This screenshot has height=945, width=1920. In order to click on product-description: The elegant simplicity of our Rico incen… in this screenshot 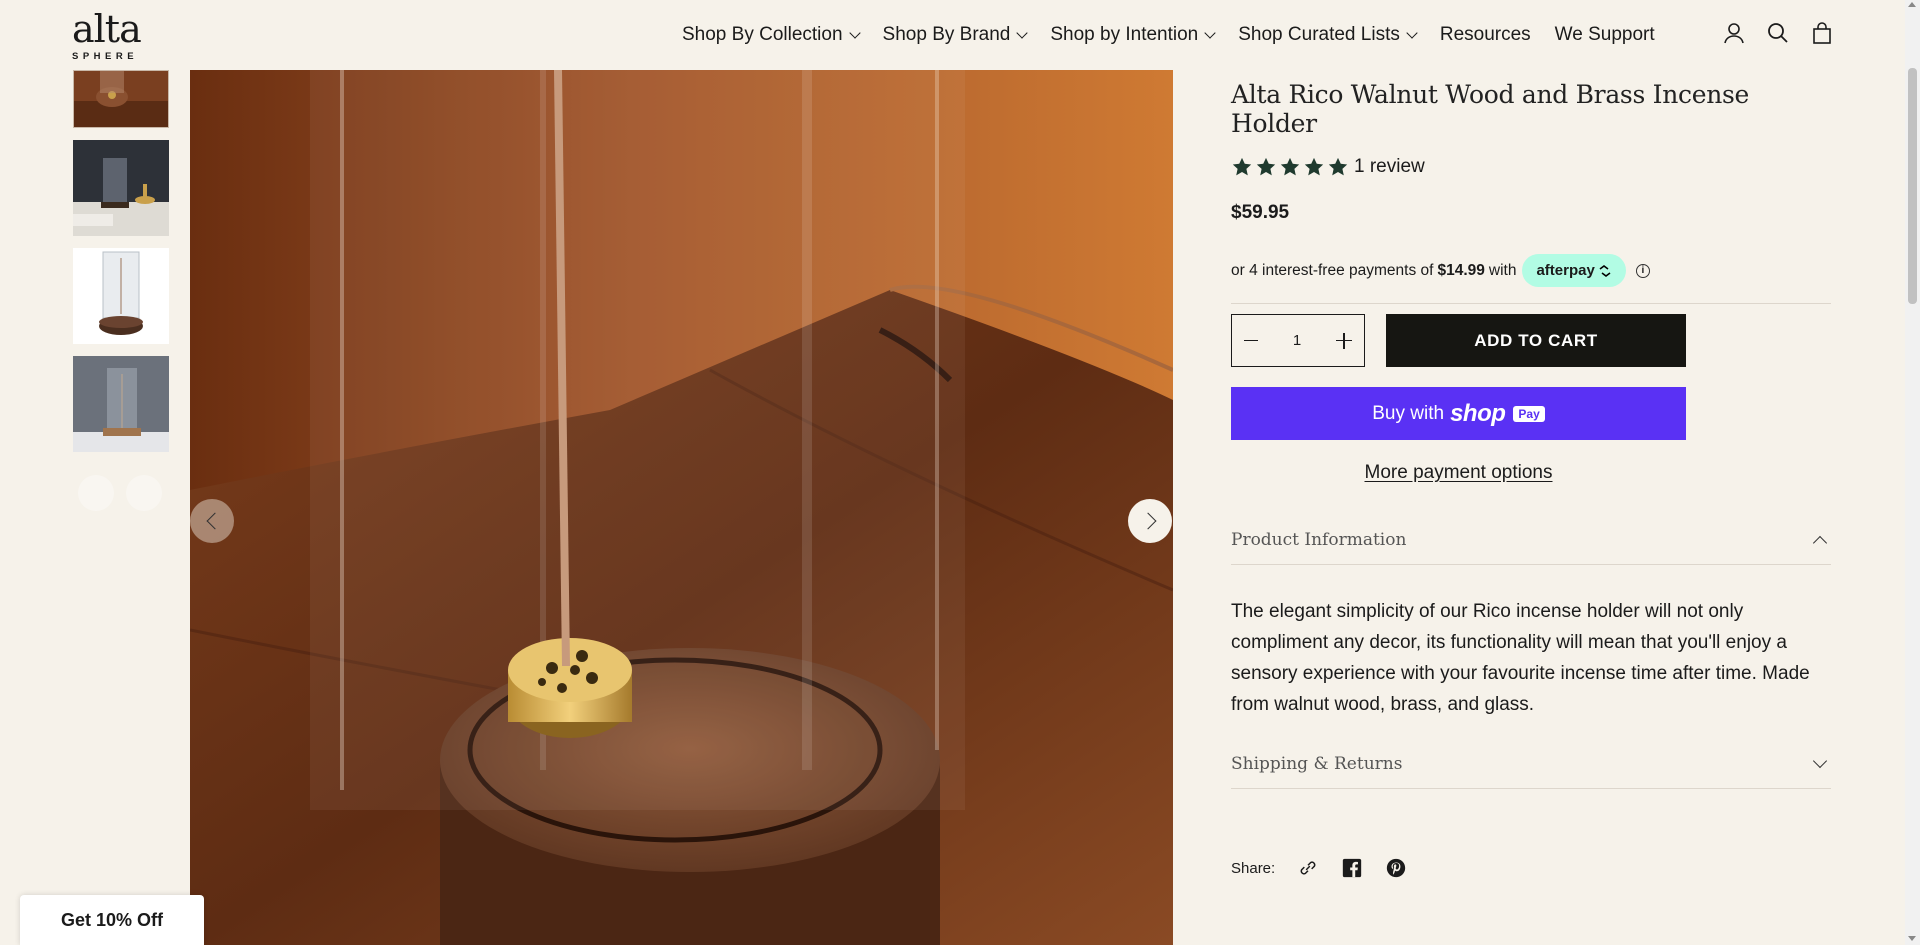, I will do `click(1520, 658)`.